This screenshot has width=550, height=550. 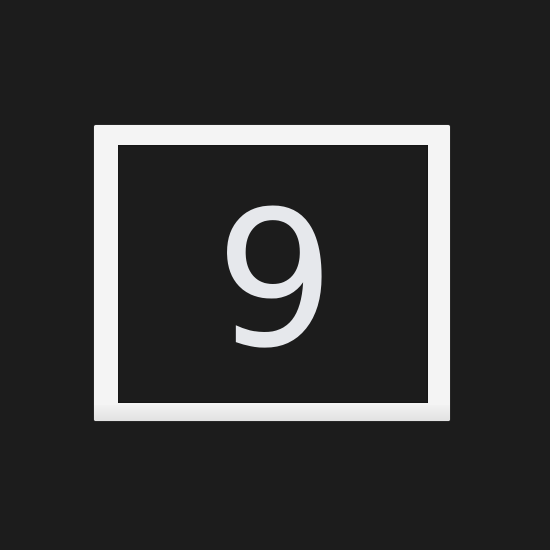 I want to click on icon-digit: 9, so click(x=275, y=280).